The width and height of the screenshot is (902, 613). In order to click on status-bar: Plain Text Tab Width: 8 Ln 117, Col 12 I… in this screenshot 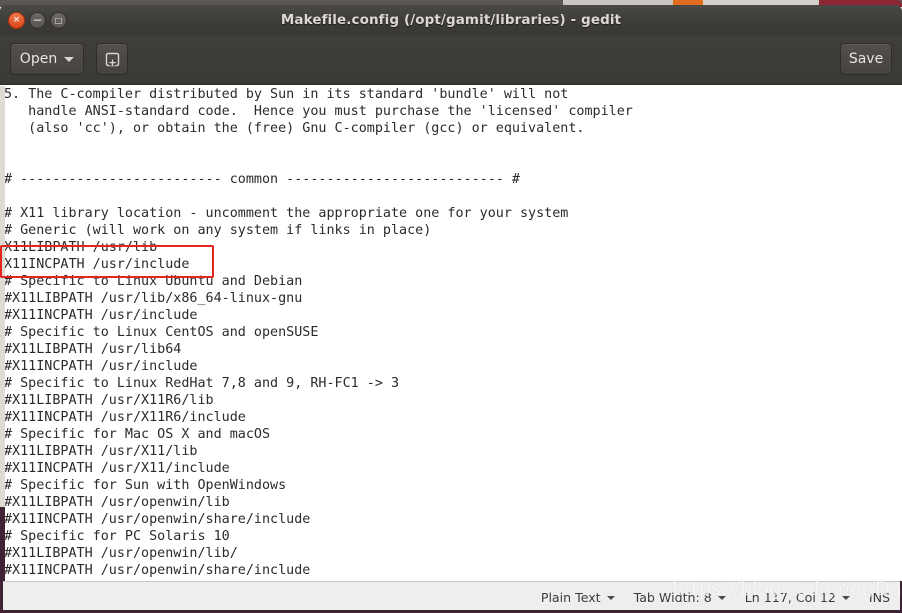, I will do `click(451, 597)`.